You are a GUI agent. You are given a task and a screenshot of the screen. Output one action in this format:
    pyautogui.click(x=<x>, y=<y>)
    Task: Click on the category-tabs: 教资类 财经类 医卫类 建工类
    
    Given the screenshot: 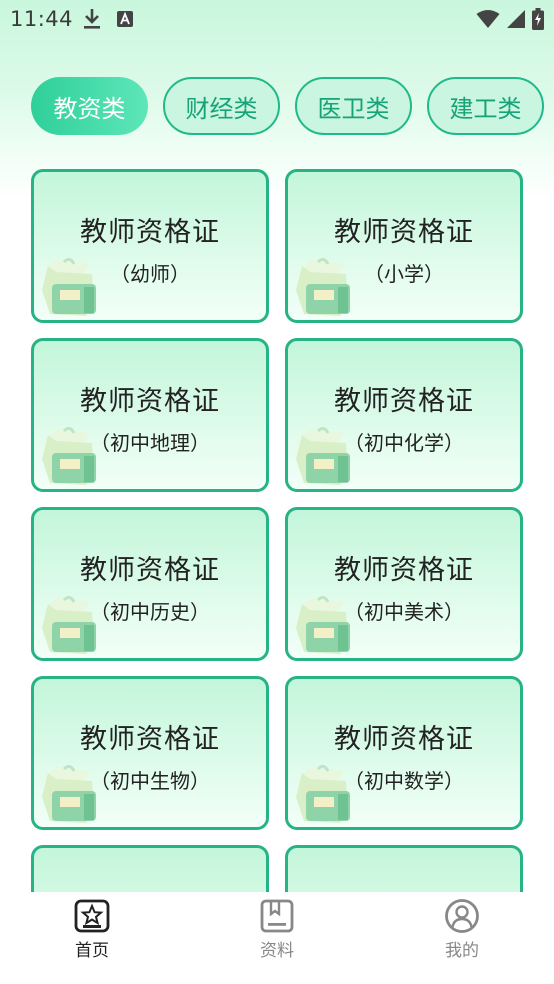 What is the action you would take?
    pyautogui.click(x=277, y=108)
    